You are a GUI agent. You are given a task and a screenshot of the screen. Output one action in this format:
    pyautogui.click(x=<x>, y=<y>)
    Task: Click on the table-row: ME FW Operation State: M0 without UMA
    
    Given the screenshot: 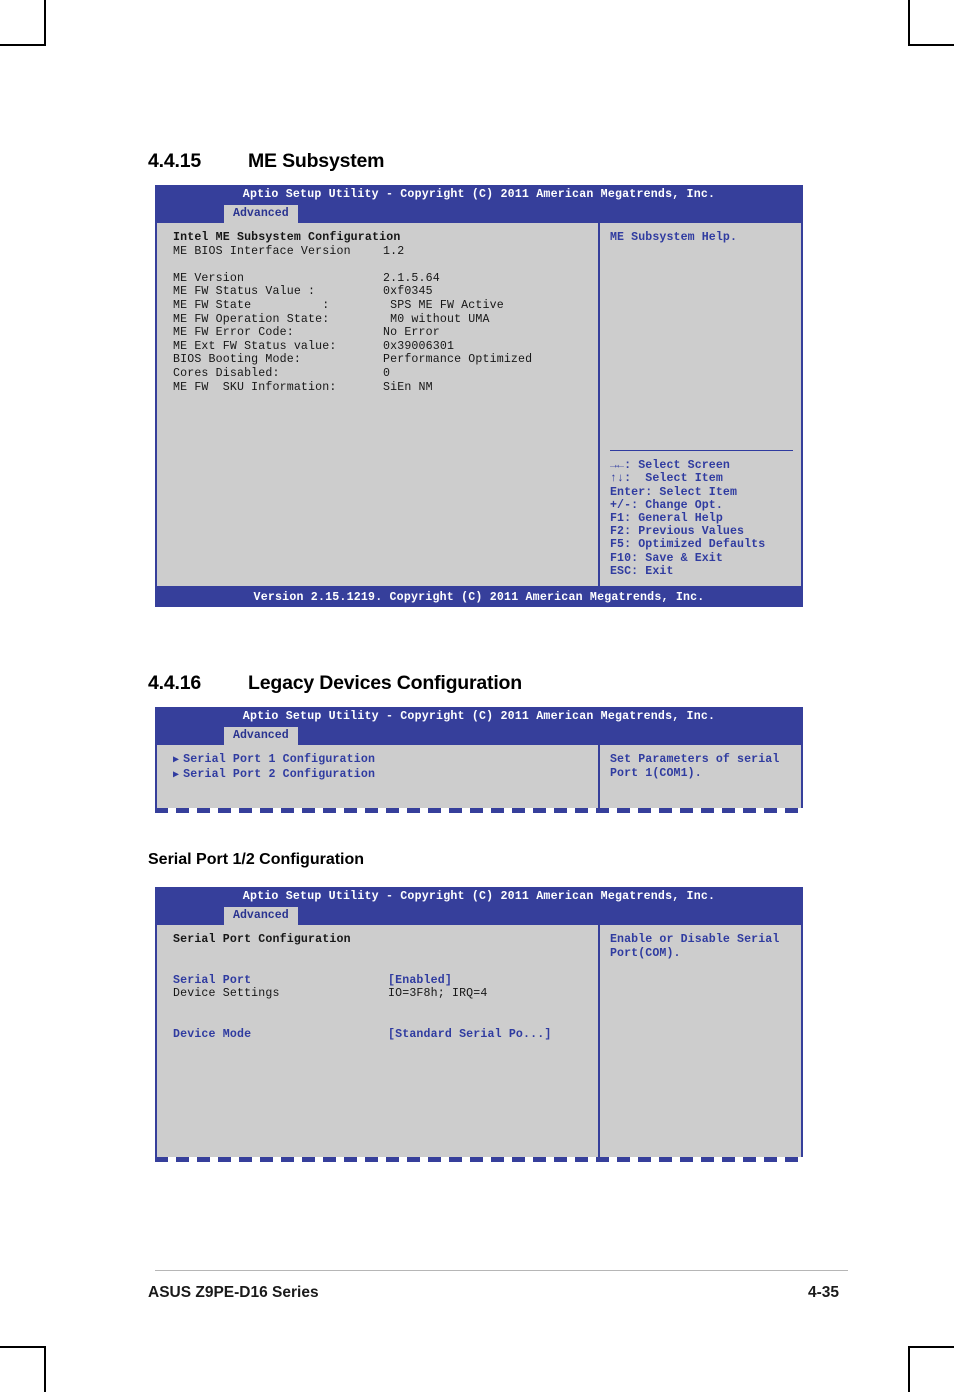 What is the action you would take?
    pyautogui.click(x=385, y=320)
    